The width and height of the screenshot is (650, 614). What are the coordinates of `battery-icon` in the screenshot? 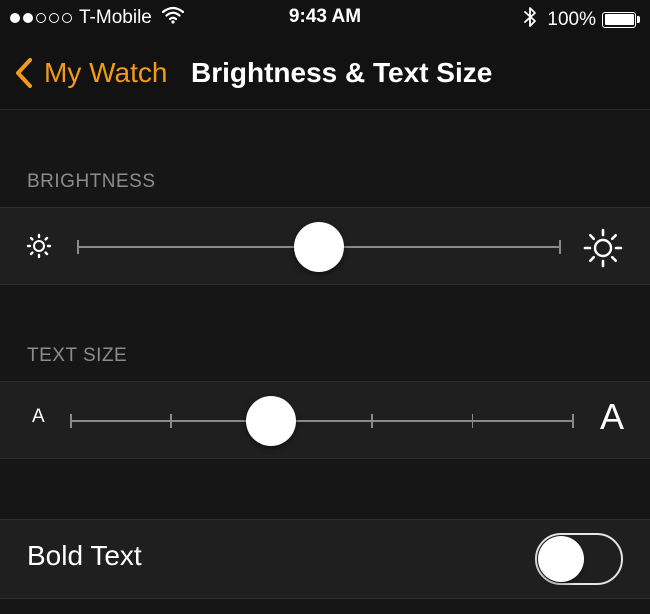 It's located at (619, 19).